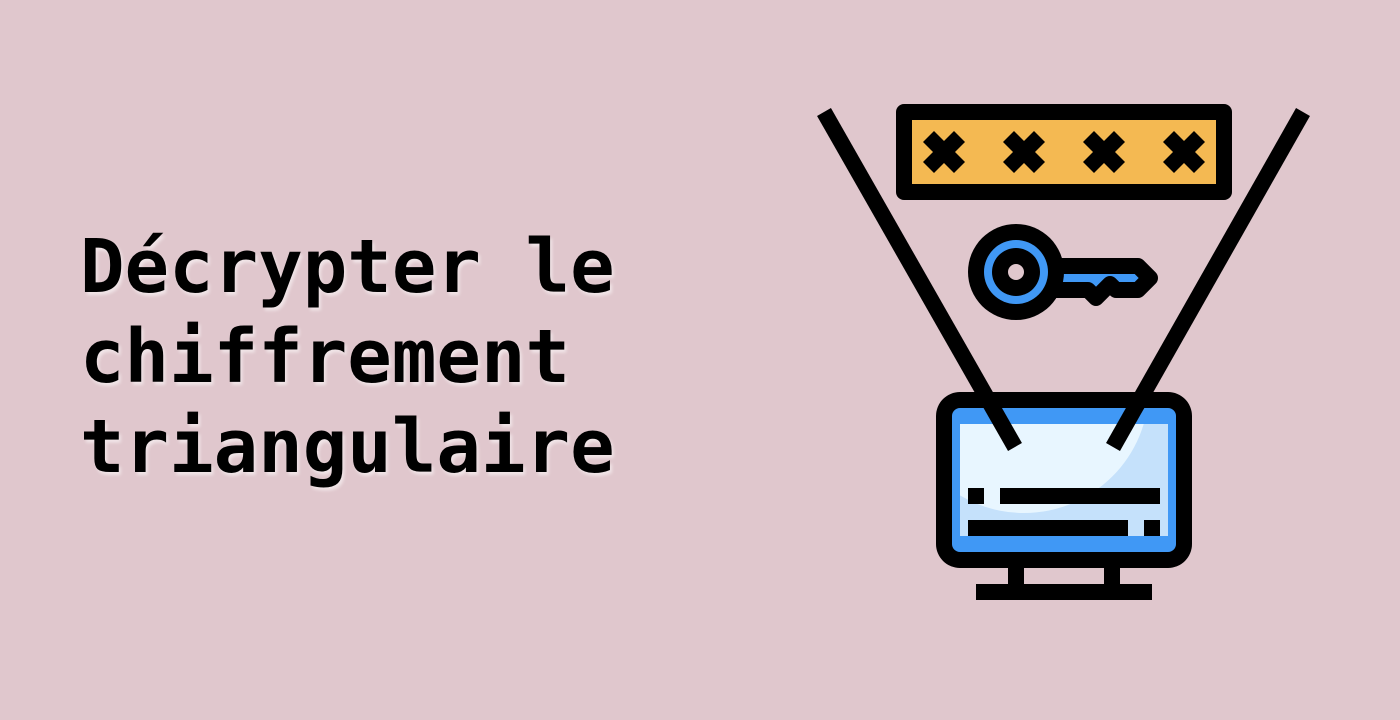 This screenshot has height=720, width=1400. What do you see at coordinates (1063, 272) in the screenshot?
I see `key-icon` at bounding box center [1063, 272].